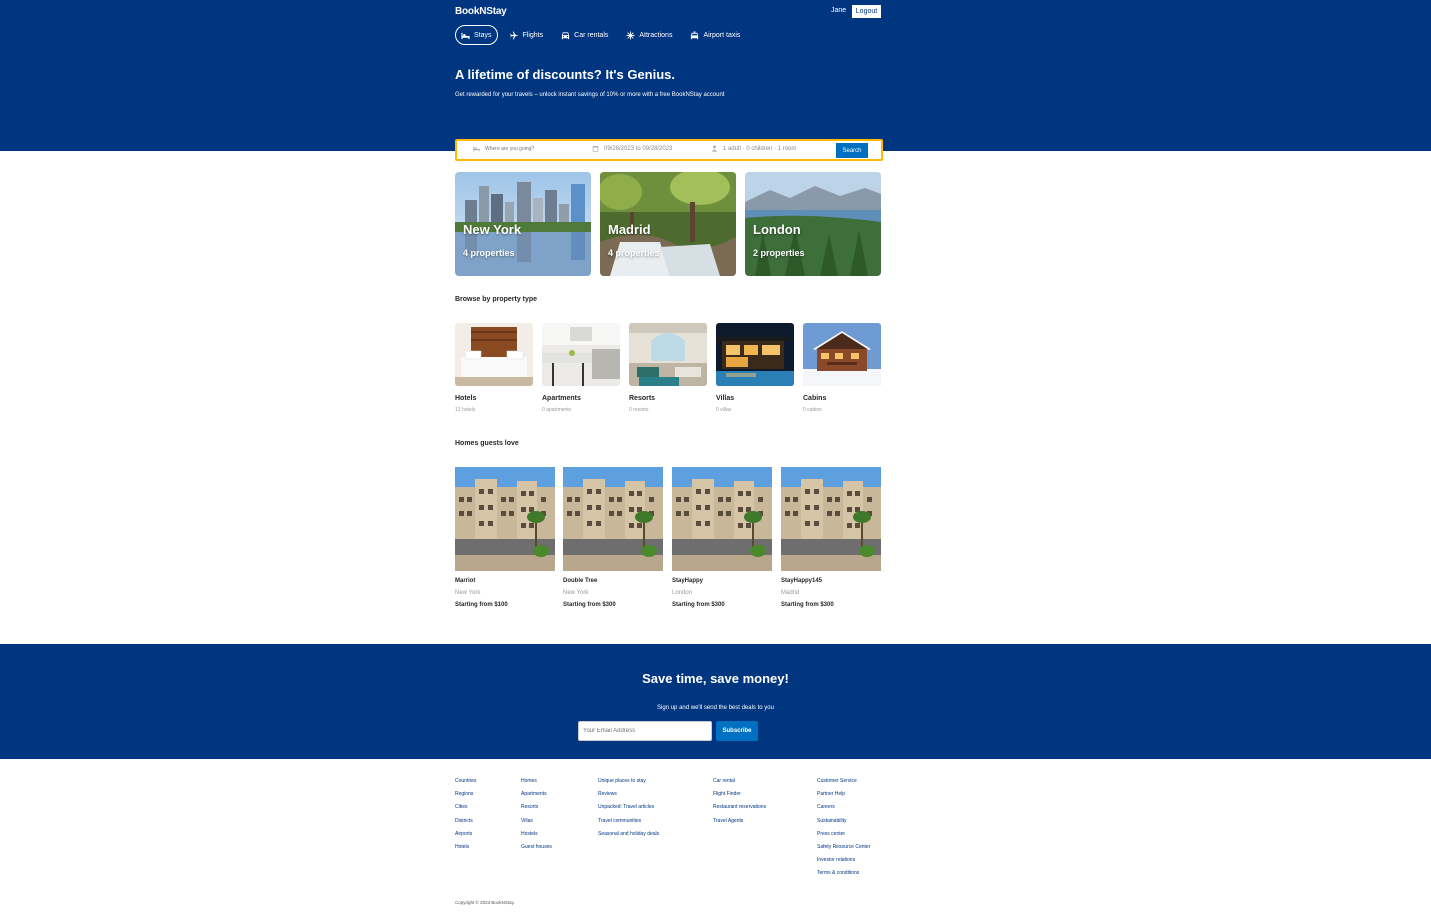  What do you see at coordinates (566, 35) in the screenshot?
I see `car-icon` at bounding box center [566, 35].